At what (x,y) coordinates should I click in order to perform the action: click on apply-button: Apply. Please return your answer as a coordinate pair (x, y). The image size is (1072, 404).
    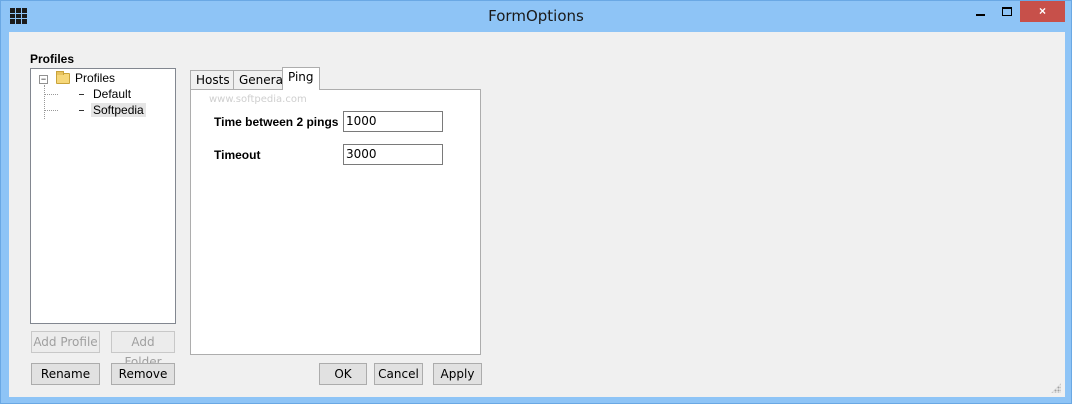
    Looking at the image, I should click on (457, 374).